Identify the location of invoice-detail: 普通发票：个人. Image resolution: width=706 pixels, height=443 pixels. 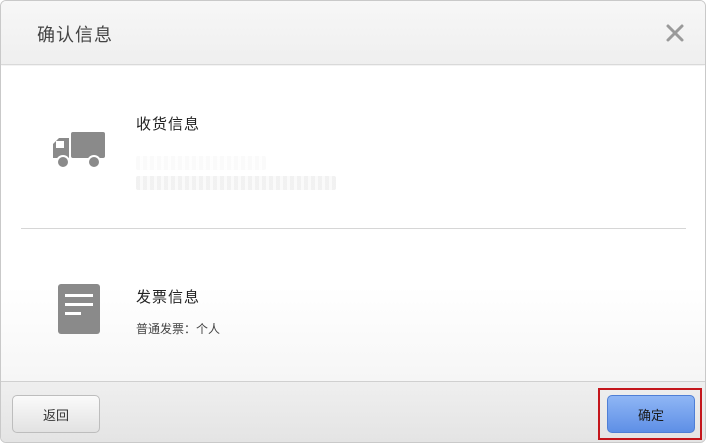
(178, 329).